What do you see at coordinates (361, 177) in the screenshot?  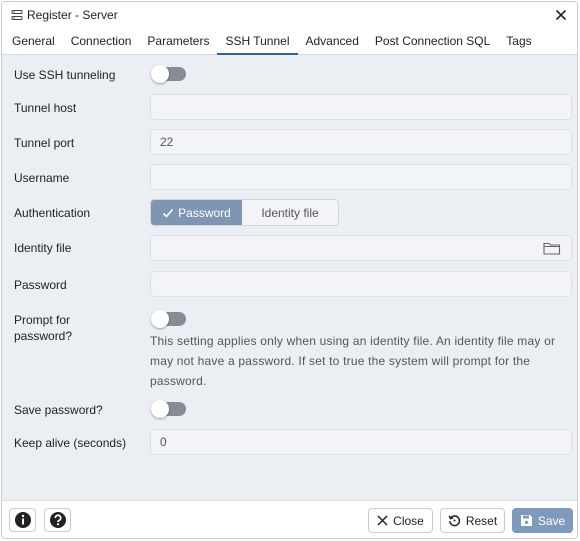 I see `username-input` at bounding box center [361, 177].